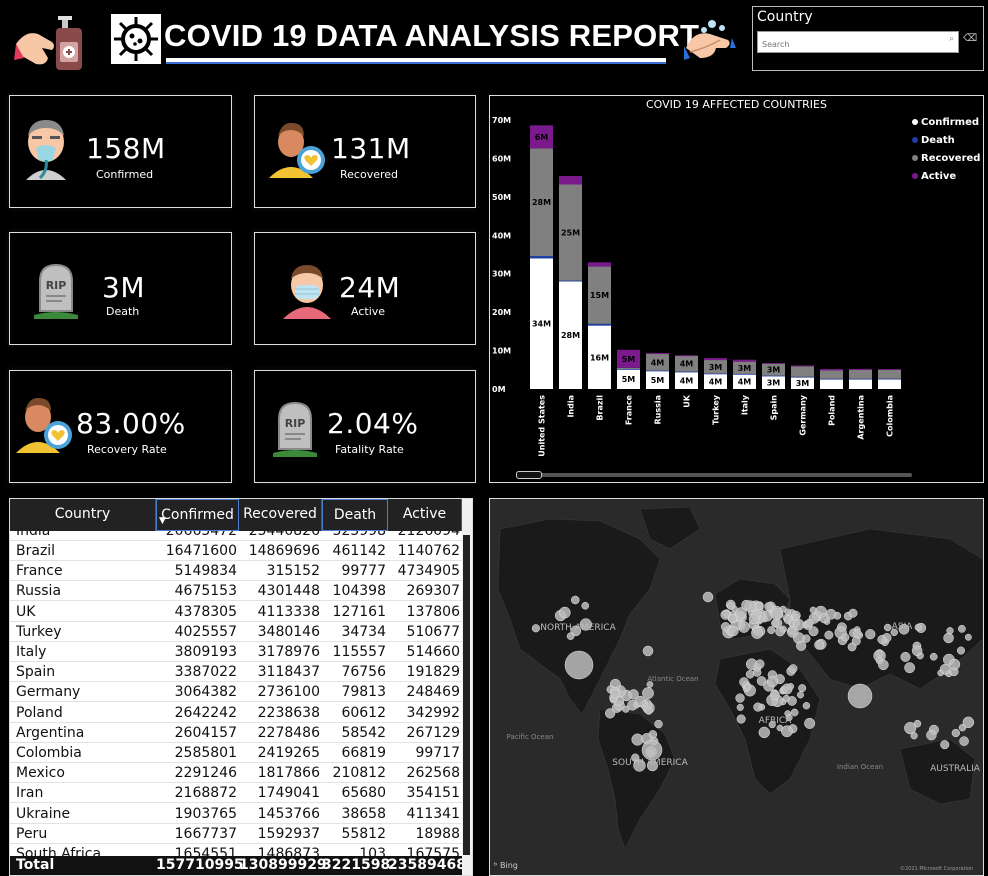 This screenshot has height=876, width=988. I want to click on sort-descending-icon: ▼, so click(162, 521).